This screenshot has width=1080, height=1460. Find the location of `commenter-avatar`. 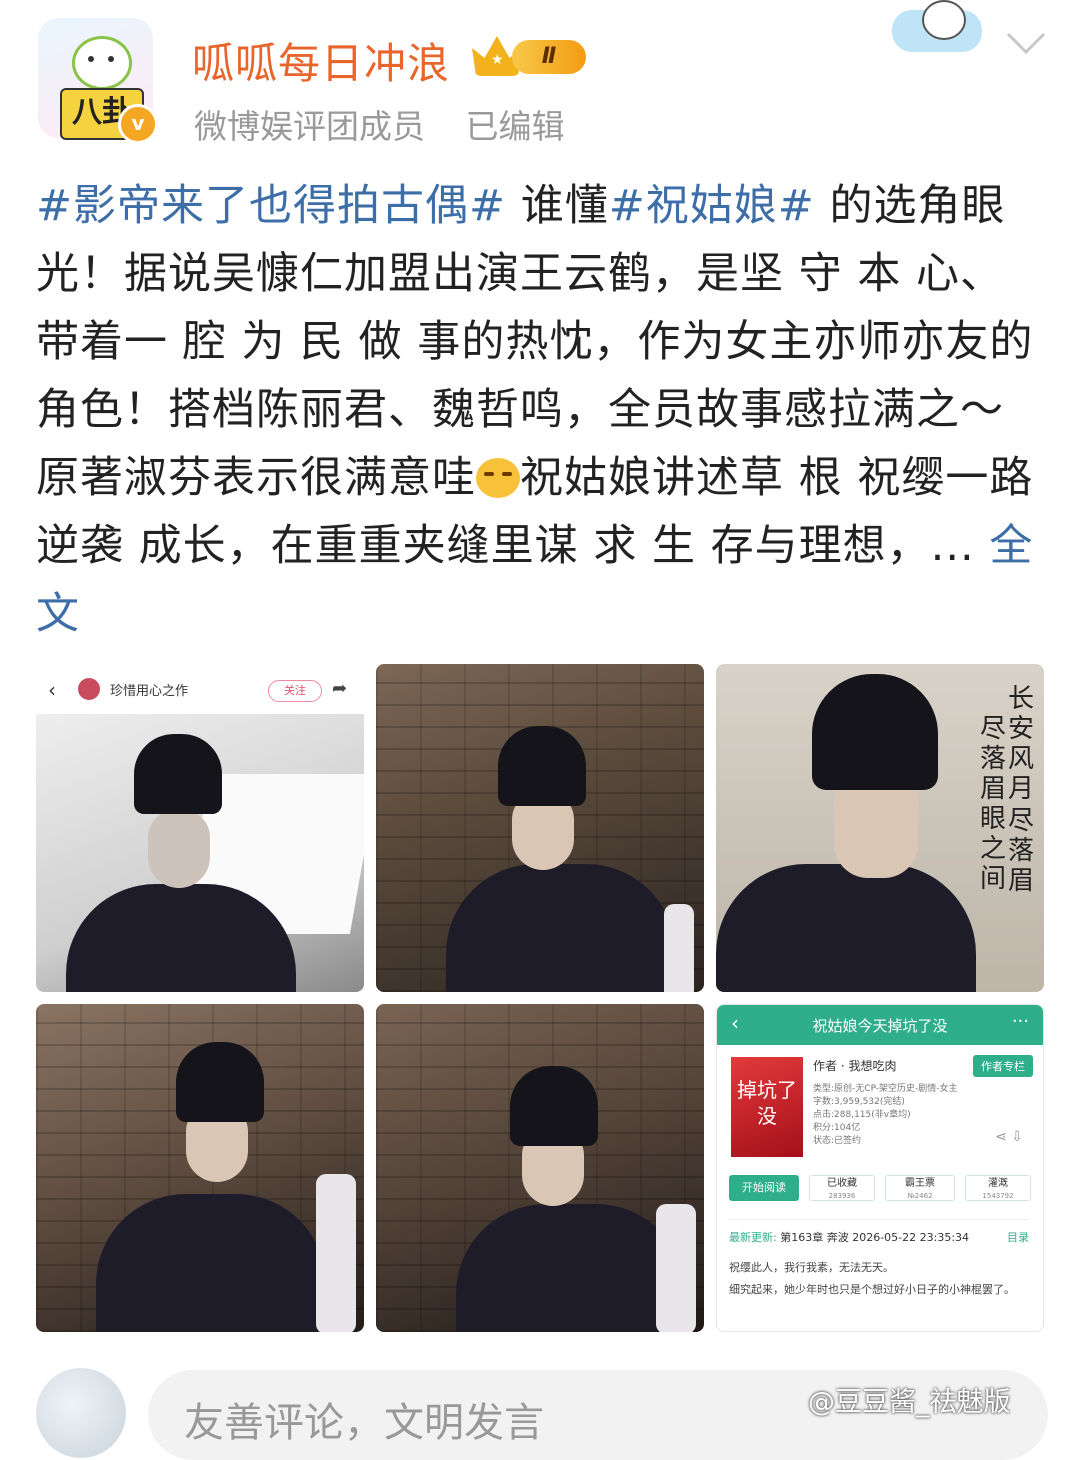

commenter-avatar is located at coordinates (81, 1413).